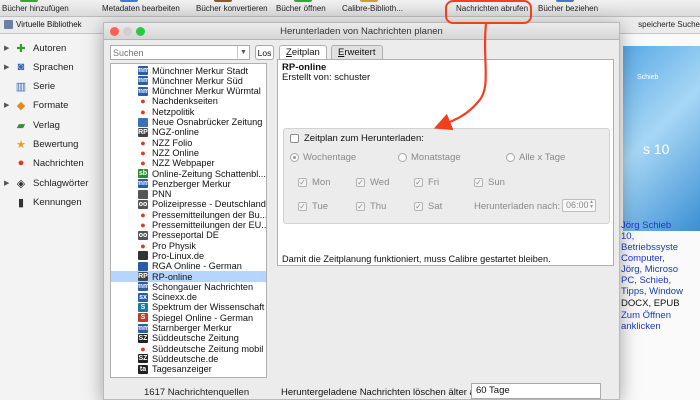  Describe the element at coordinates (460, 77) in the screenshot. I see `callout-arrow` at that location.